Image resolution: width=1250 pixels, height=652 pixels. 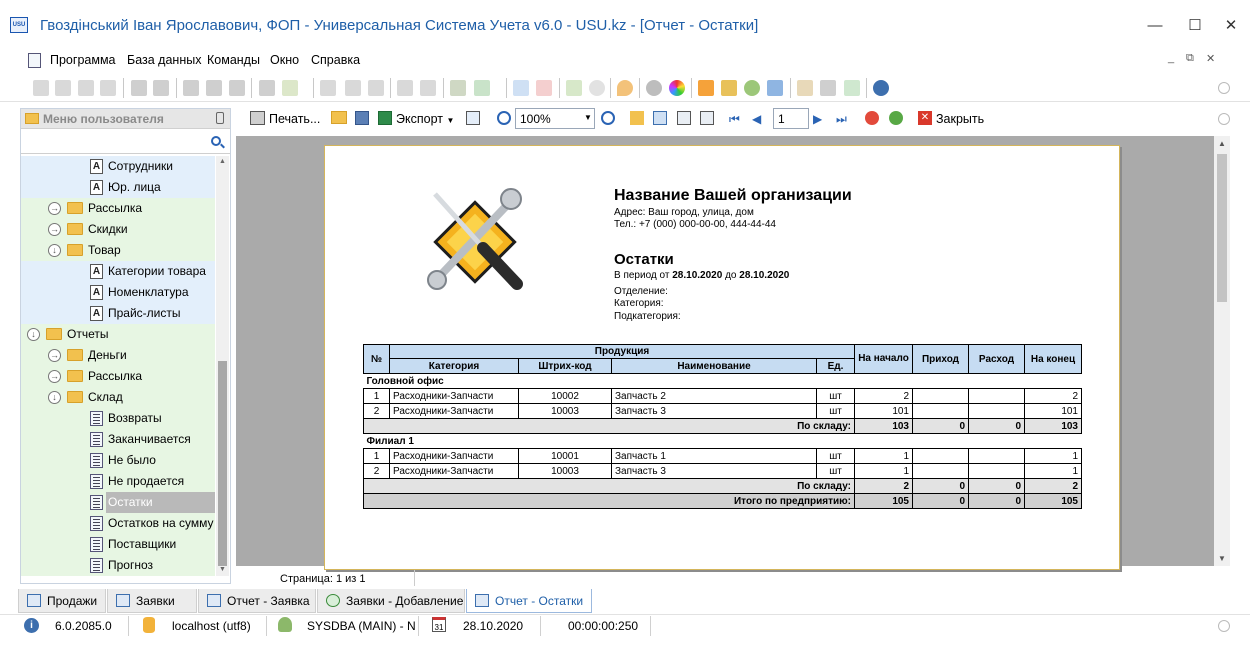 What do you see at coordinates (118, 292) in the screenshot?
I see `sidebar-item: A Номенклатура` at bounding box center [118, 292].